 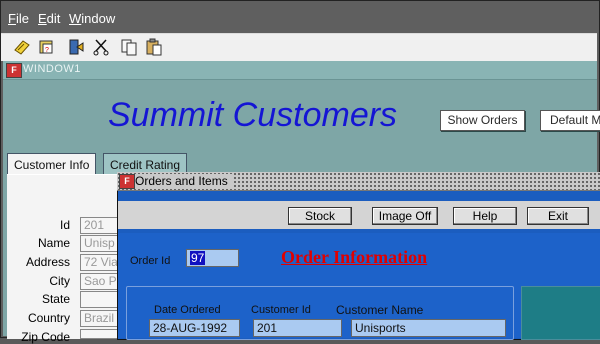 What do you see at coordinates (299, 17) in the screenshot?
I see `menu-bar: File Edit Window` at bounding box center [299, 17].